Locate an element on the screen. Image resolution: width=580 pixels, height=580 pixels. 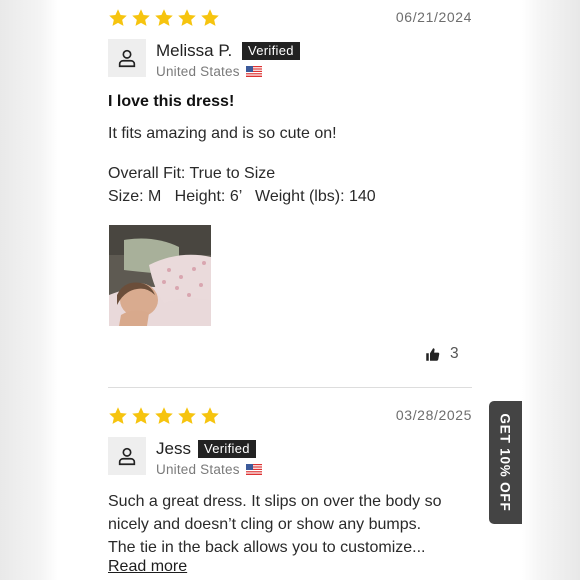
review-details: Size: M Height: 6’ Weight (lbs): 140 is located at coordinates (242, 196).